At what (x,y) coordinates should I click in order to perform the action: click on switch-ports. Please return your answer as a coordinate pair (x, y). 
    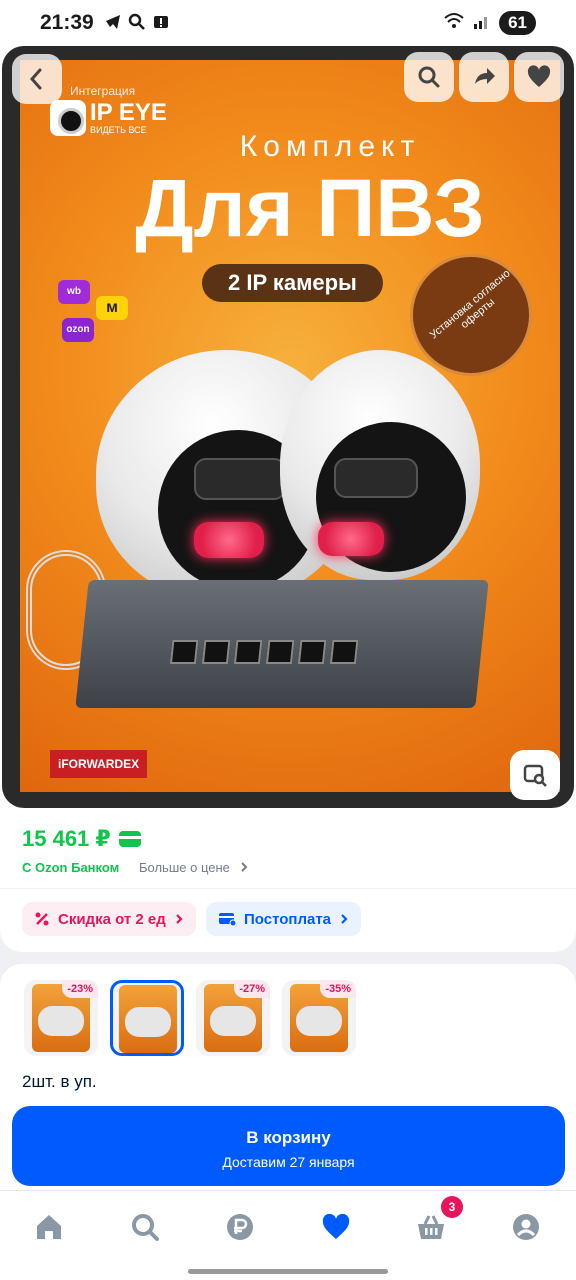
    Looking at the image, I should click on (264, 652).